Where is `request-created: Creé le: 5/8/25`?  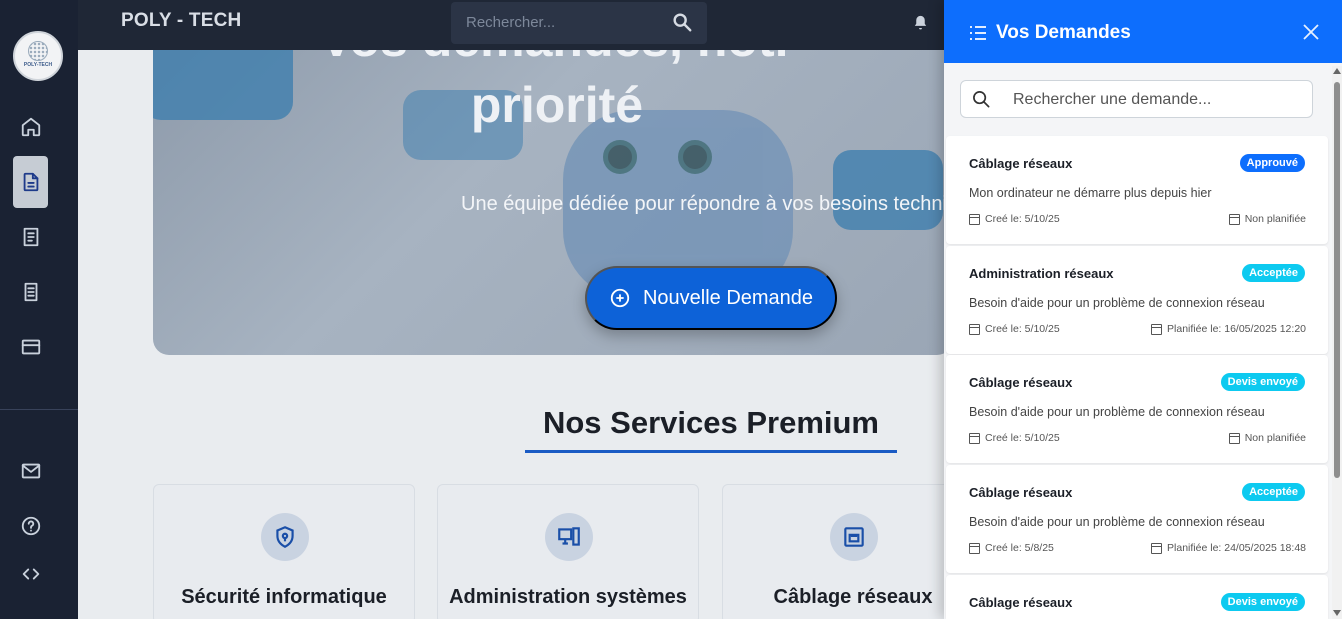 request-created: Creé le: 5/8/25 is located at coordinates (1011, 548).